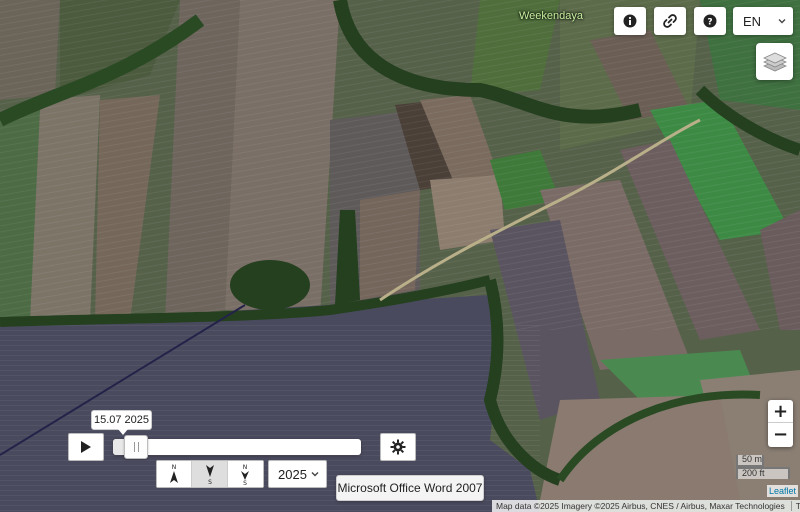 The image size is (800, 512). I want to click on zoom-in-button: +, so click(780, 411).